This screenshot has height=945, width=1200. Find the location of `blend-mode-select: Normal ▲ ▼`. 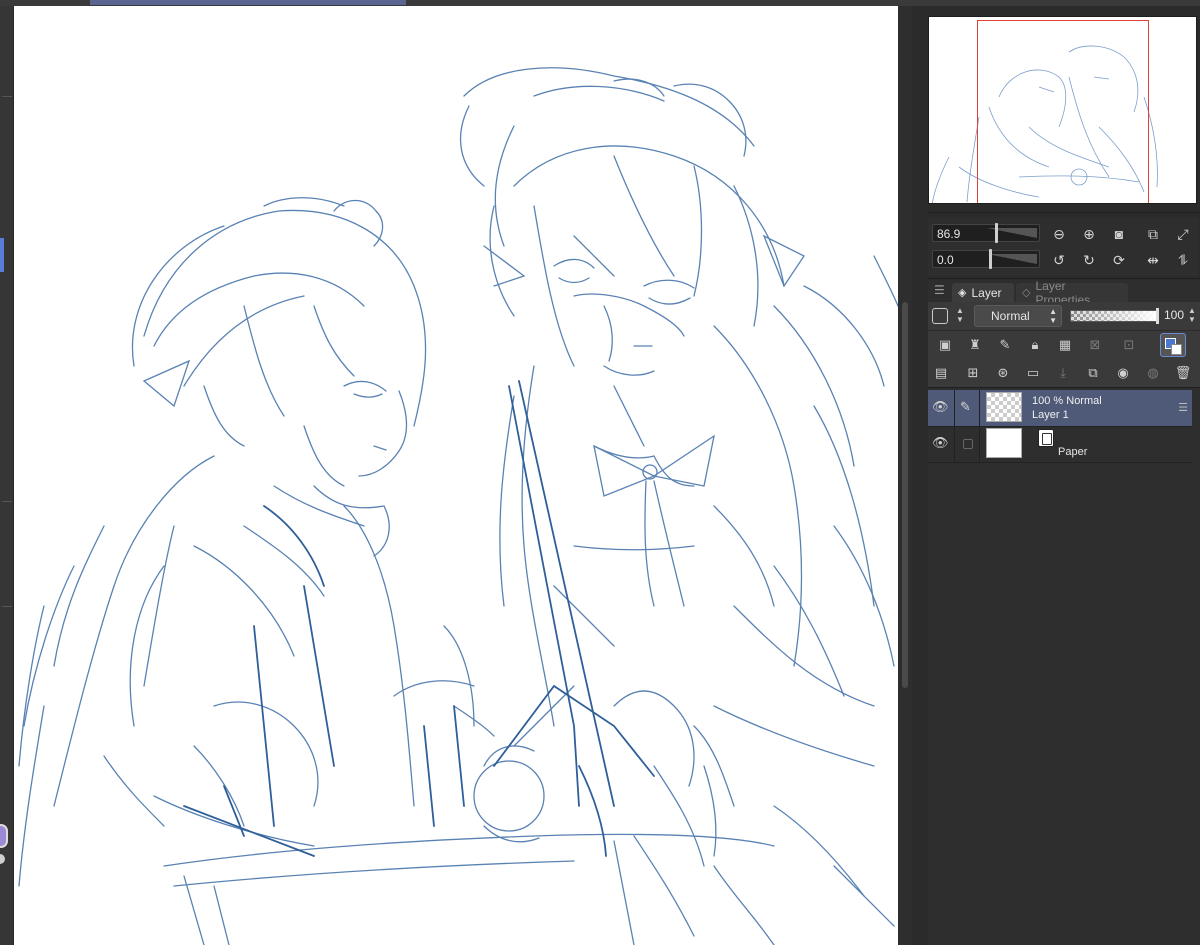

blend-mode-select: Normal ▲ ▼ is located at coordinates (1018, 316).